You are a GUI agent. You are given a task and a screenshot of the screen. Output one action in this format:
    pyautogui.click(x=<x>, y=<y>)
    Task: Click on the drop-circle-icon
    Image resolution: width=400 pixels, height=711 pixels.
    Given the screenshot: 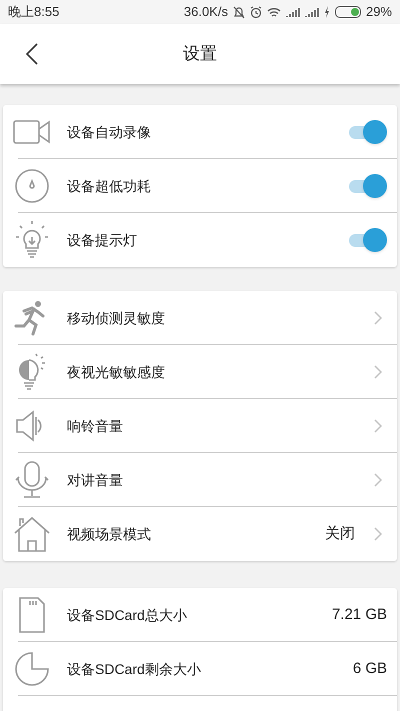 What is the action you would take?
    pyautogui.click(x=32, y=186)
    